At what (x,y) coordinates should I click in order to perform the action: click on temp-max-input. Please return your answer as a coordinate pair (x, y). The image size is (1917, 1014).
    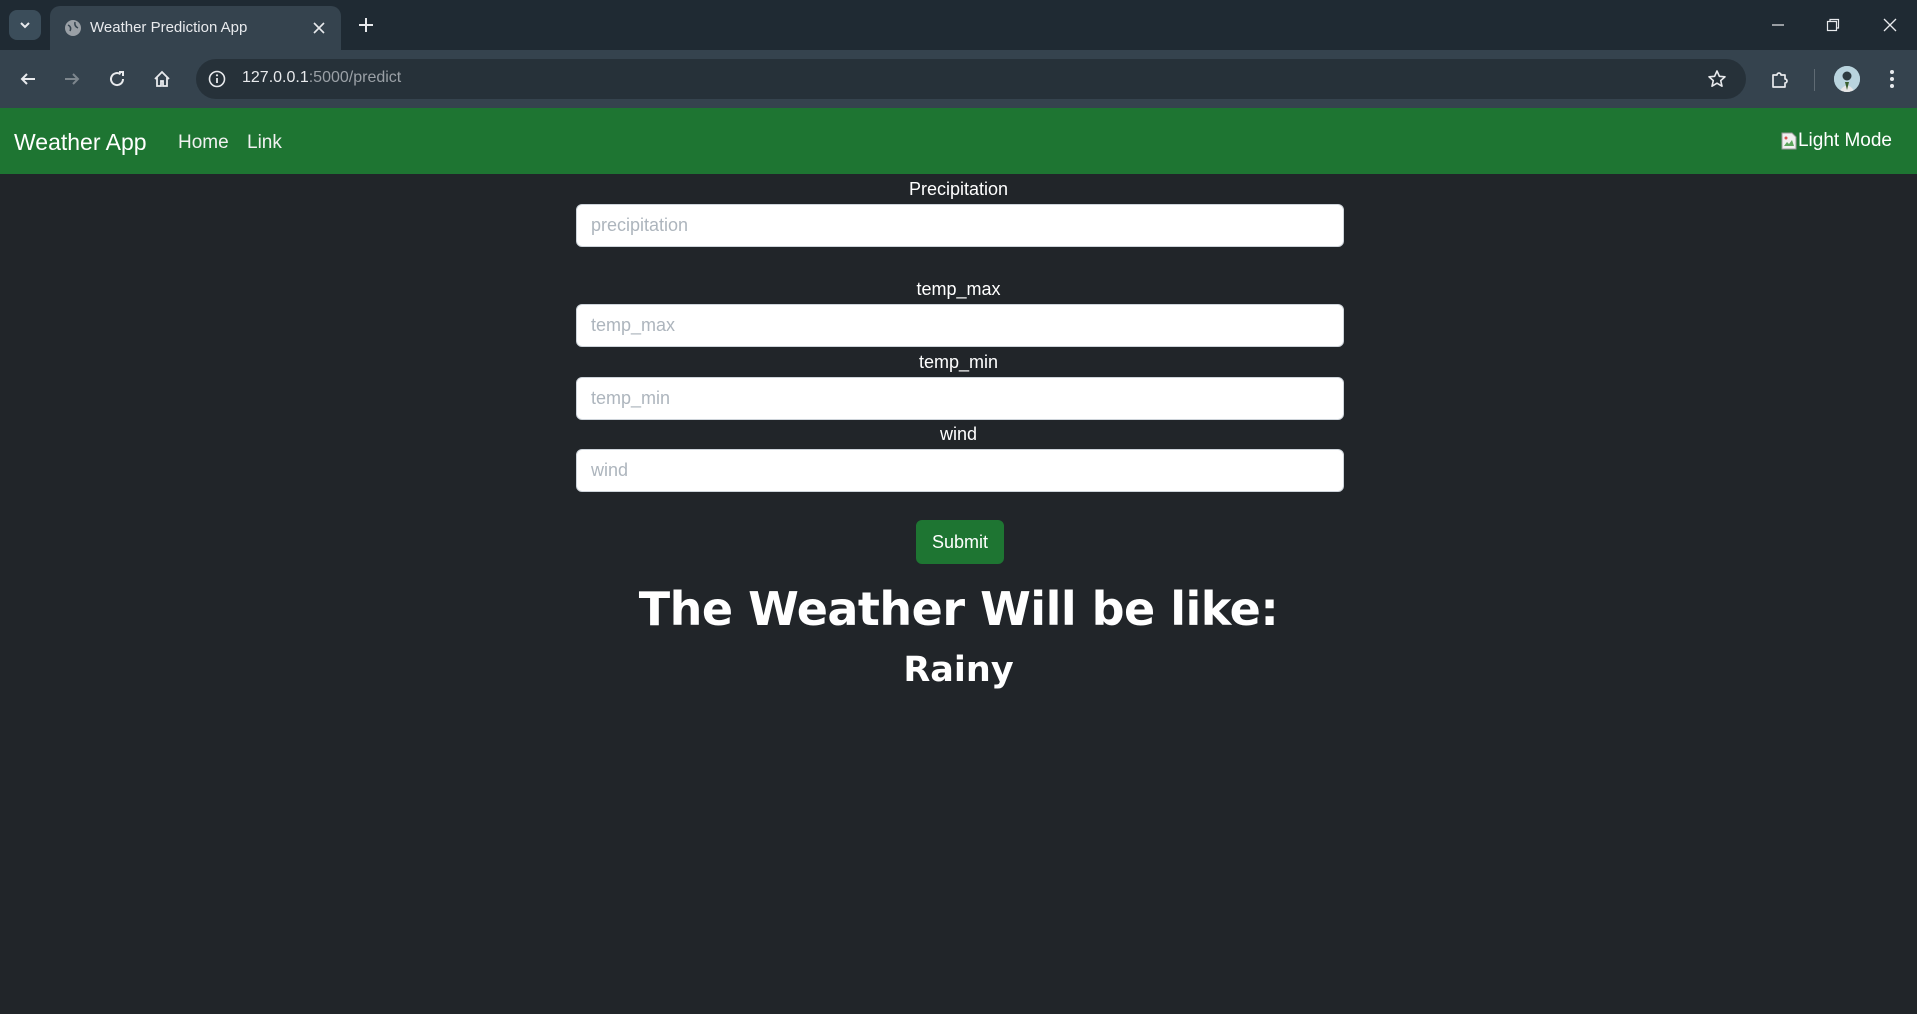
    Looking at the image, I should click on (960, 325).